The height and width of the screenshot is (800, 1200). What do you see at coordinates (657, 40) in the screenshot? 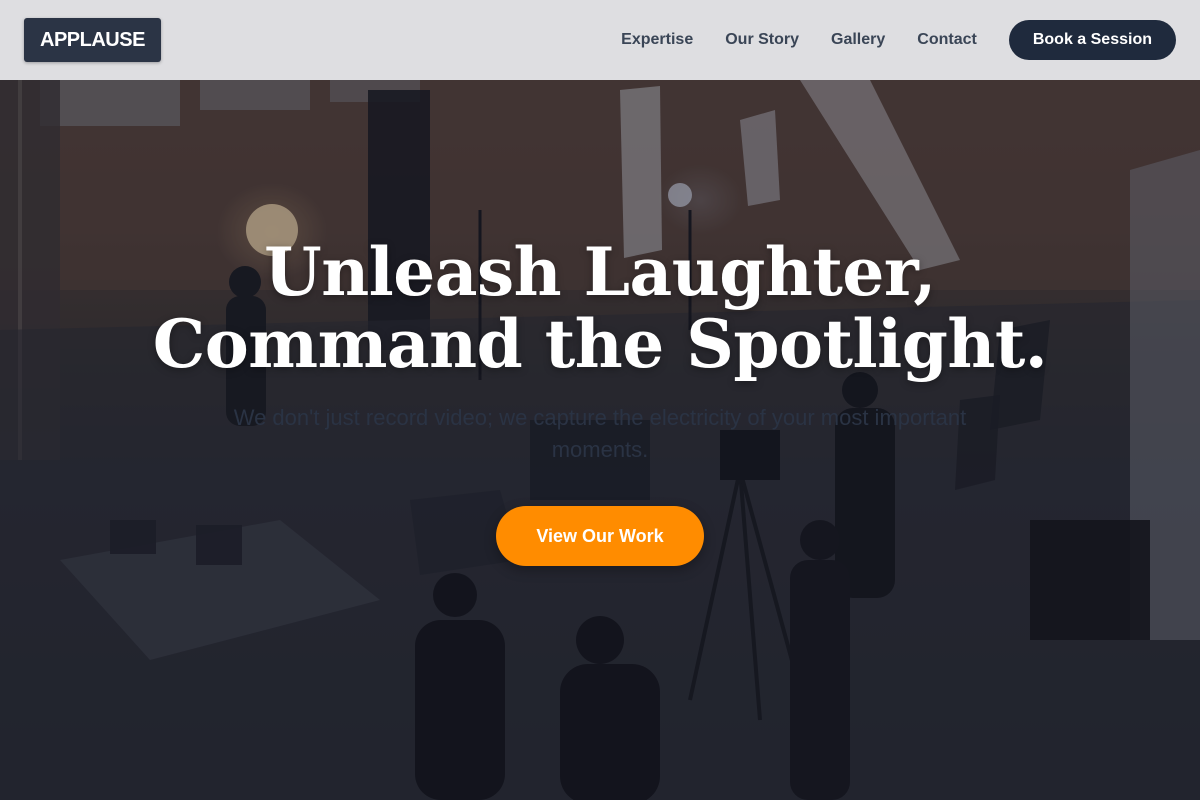
I see `nav-link-expertise: Expertise` at bounding box center [657, 40].